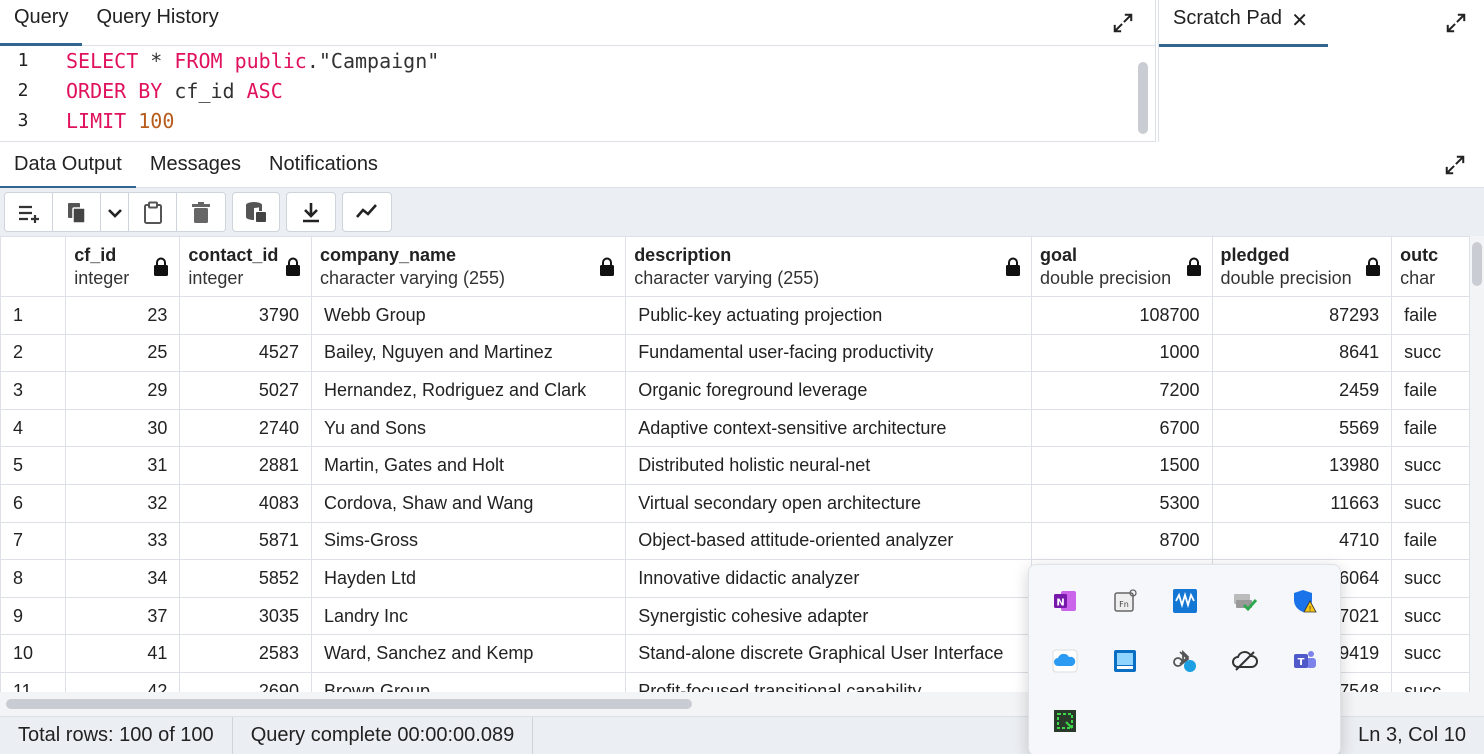 The image size is (1484, 754). I want to click on bluetooth-device-icon, so click(1185, 661).